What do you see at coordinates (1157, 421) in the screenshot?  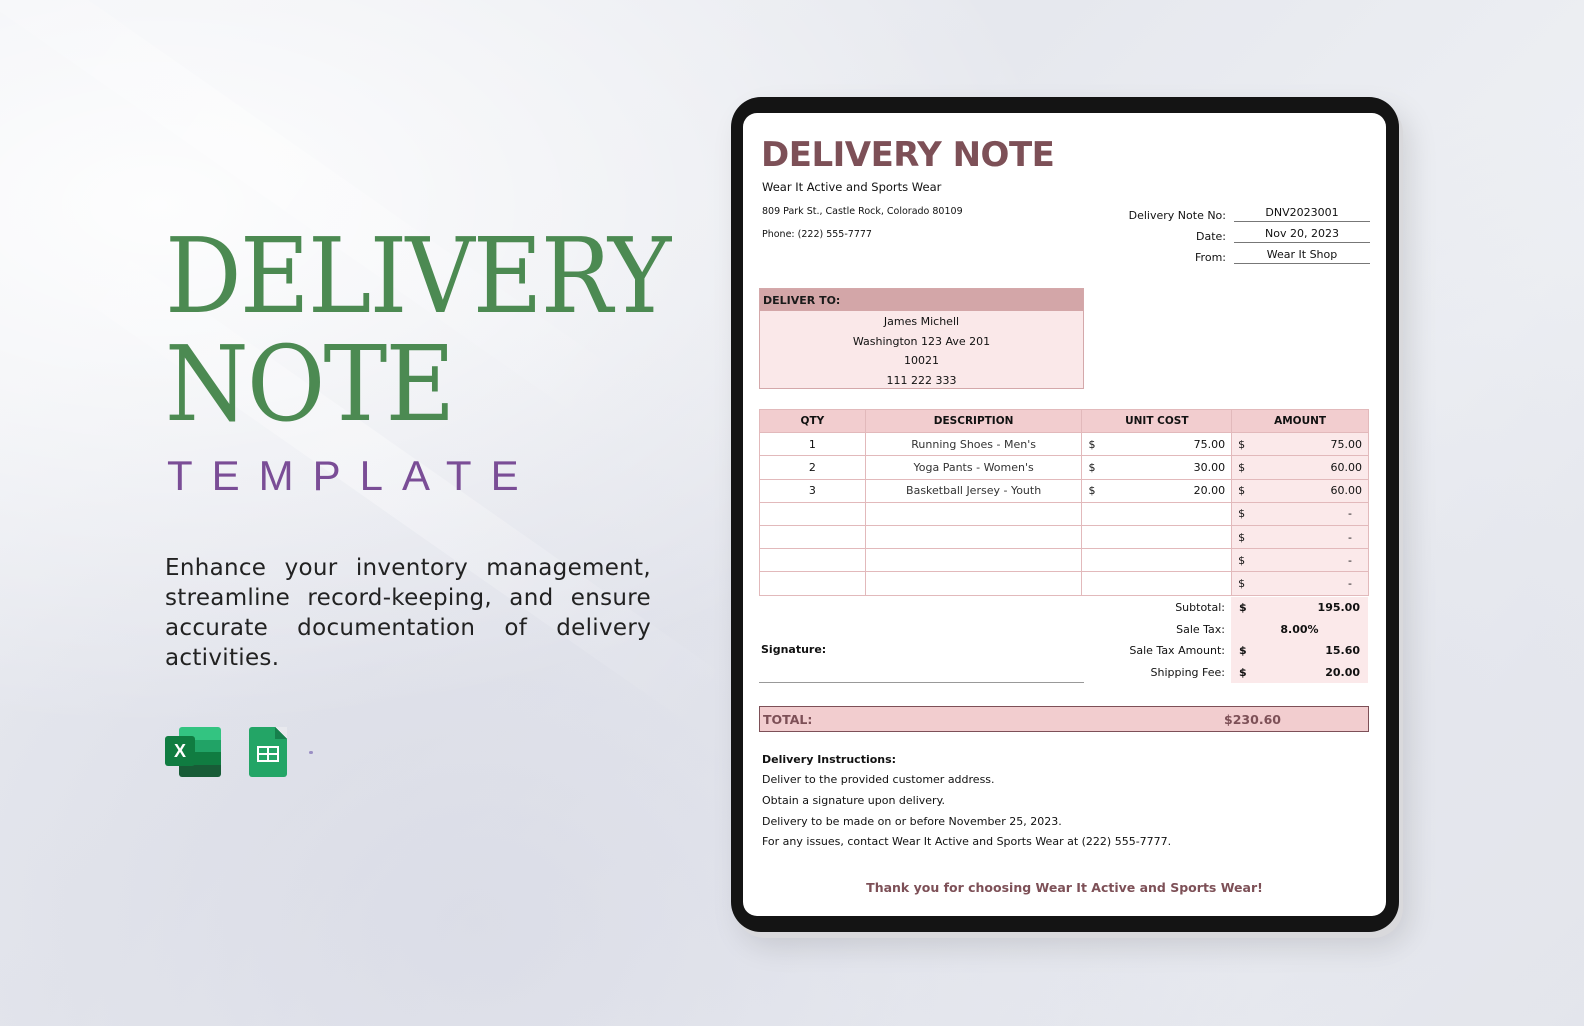 I see `header-unit-cost: UNIT COST` at bounding box center [1157, 421].